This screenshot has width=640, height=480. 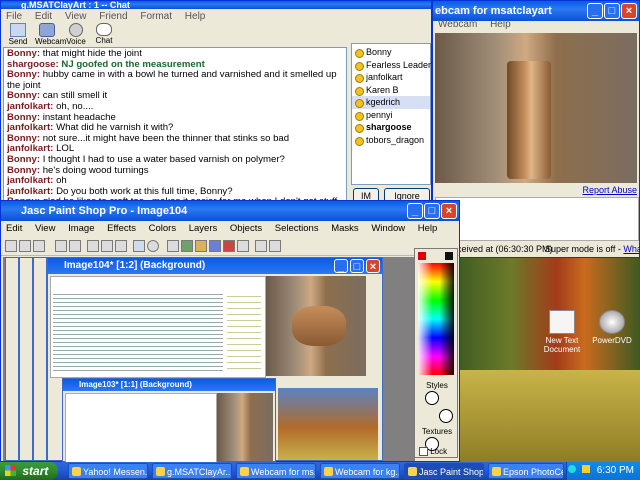 What do you see at coordinates (75, 246) in the screenshot?
I see `redo-icon` at bounding box center [75, 246].